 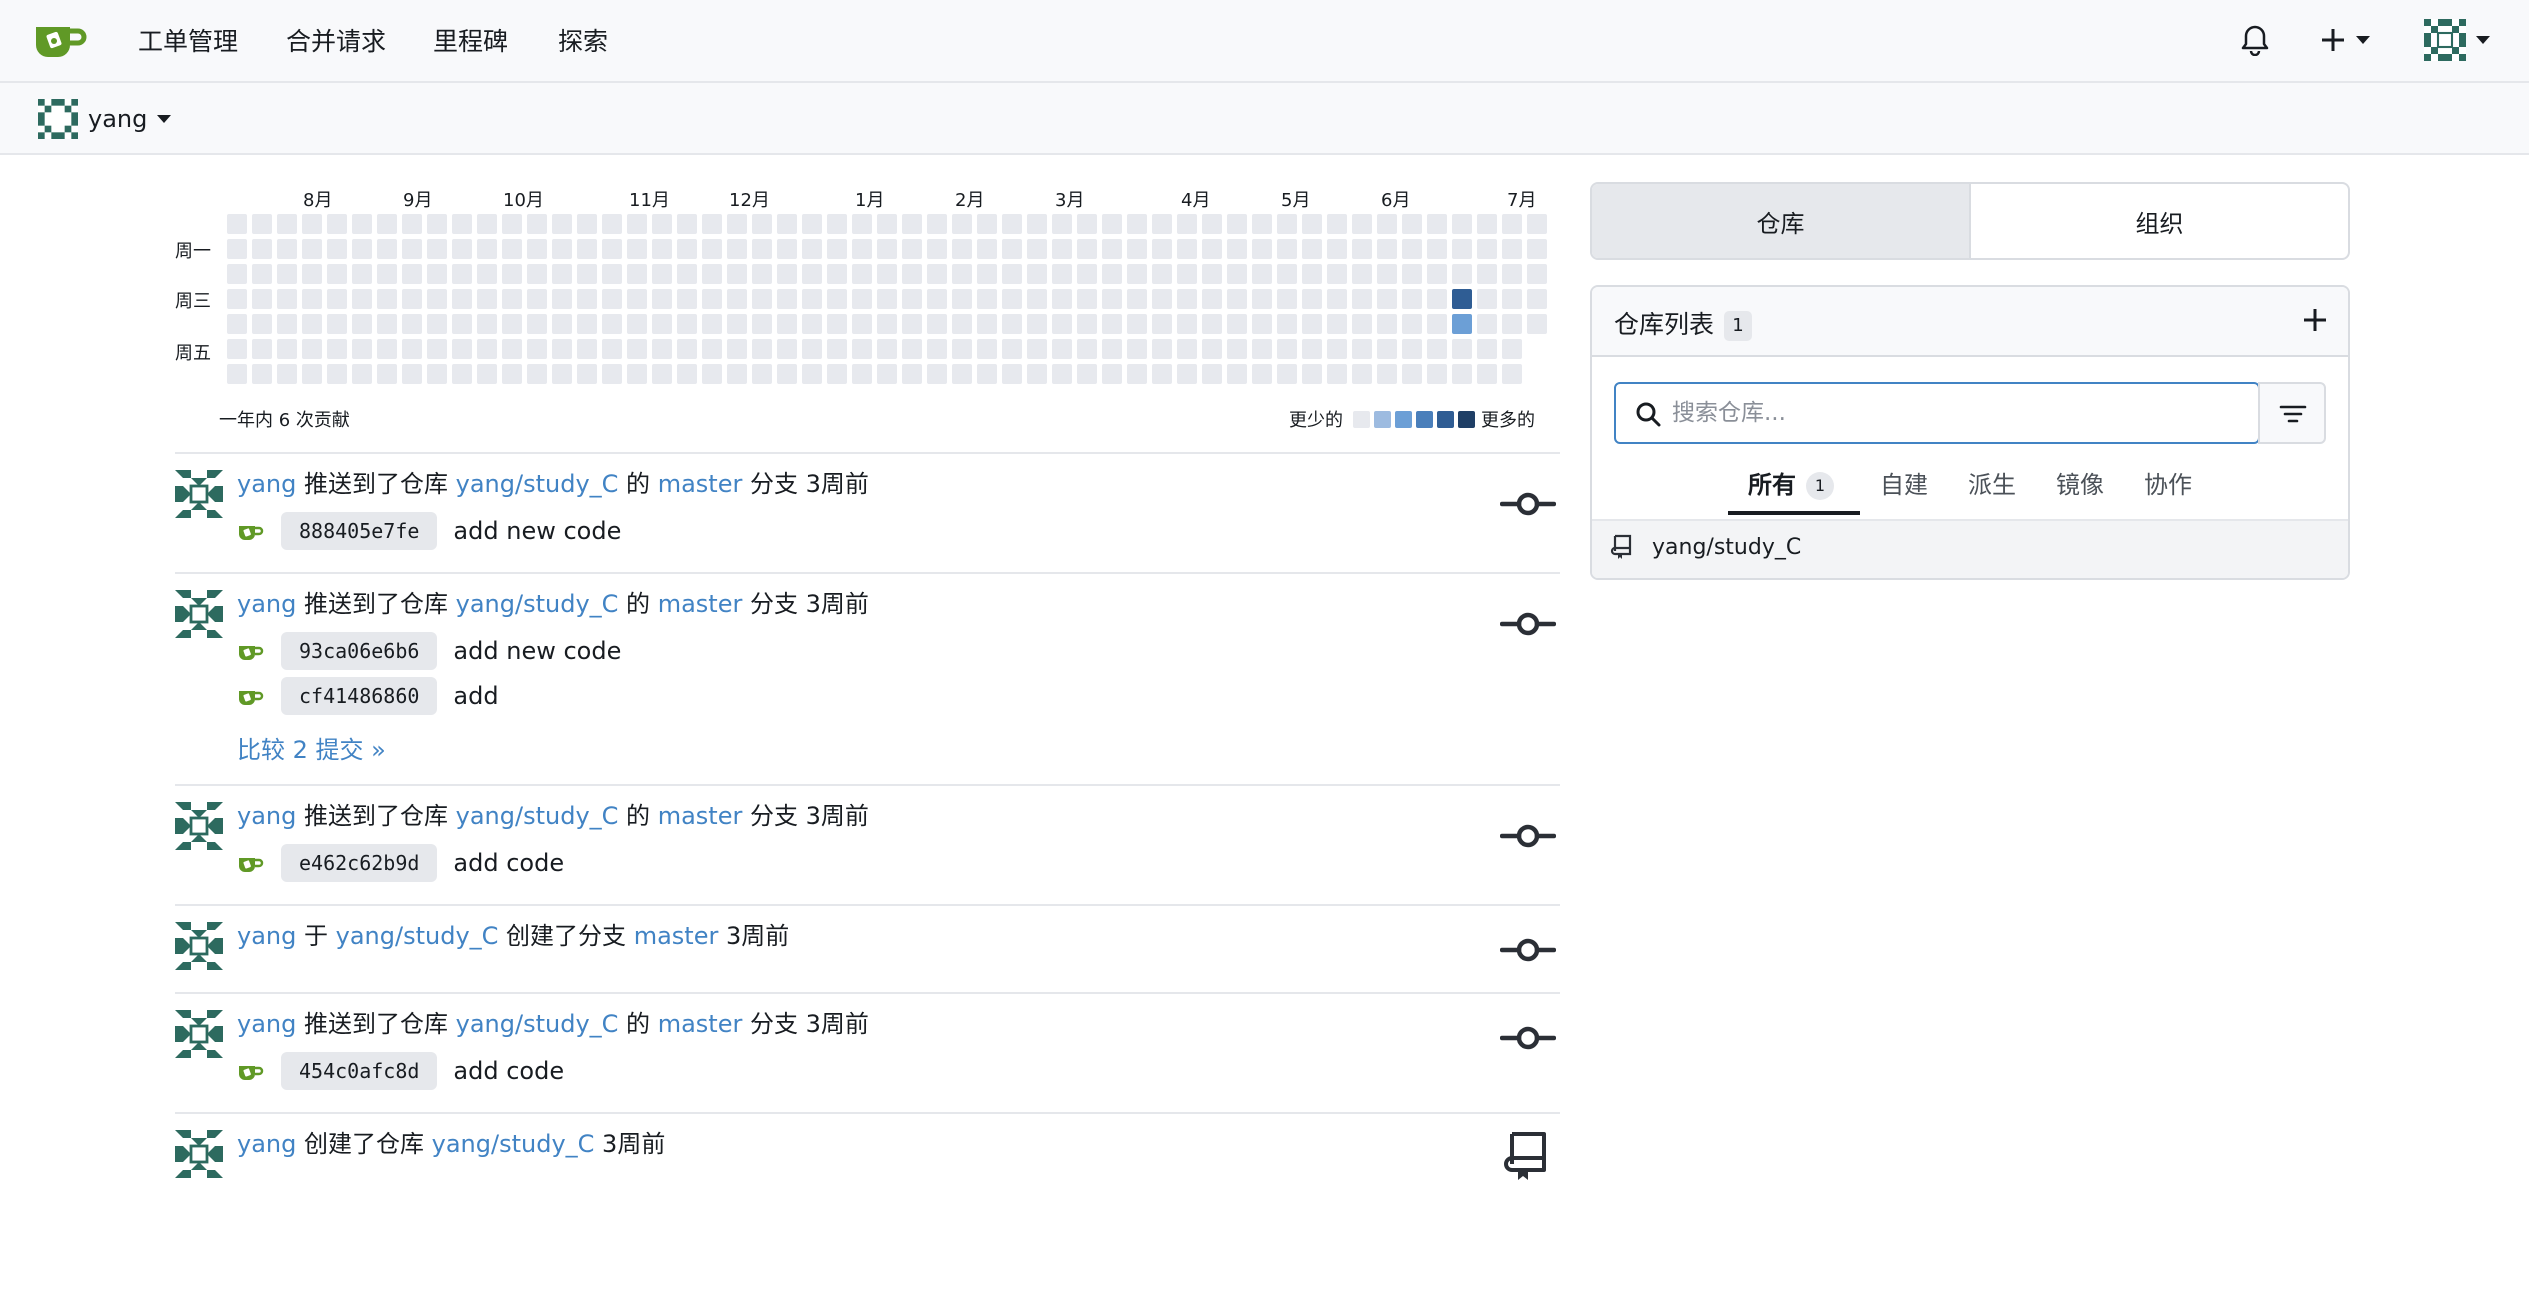 What do you see at coordinates (359, 531) in the screenshot?
I see `commit-sha-button: 888405e7fe` at bounding box center [359, 531].